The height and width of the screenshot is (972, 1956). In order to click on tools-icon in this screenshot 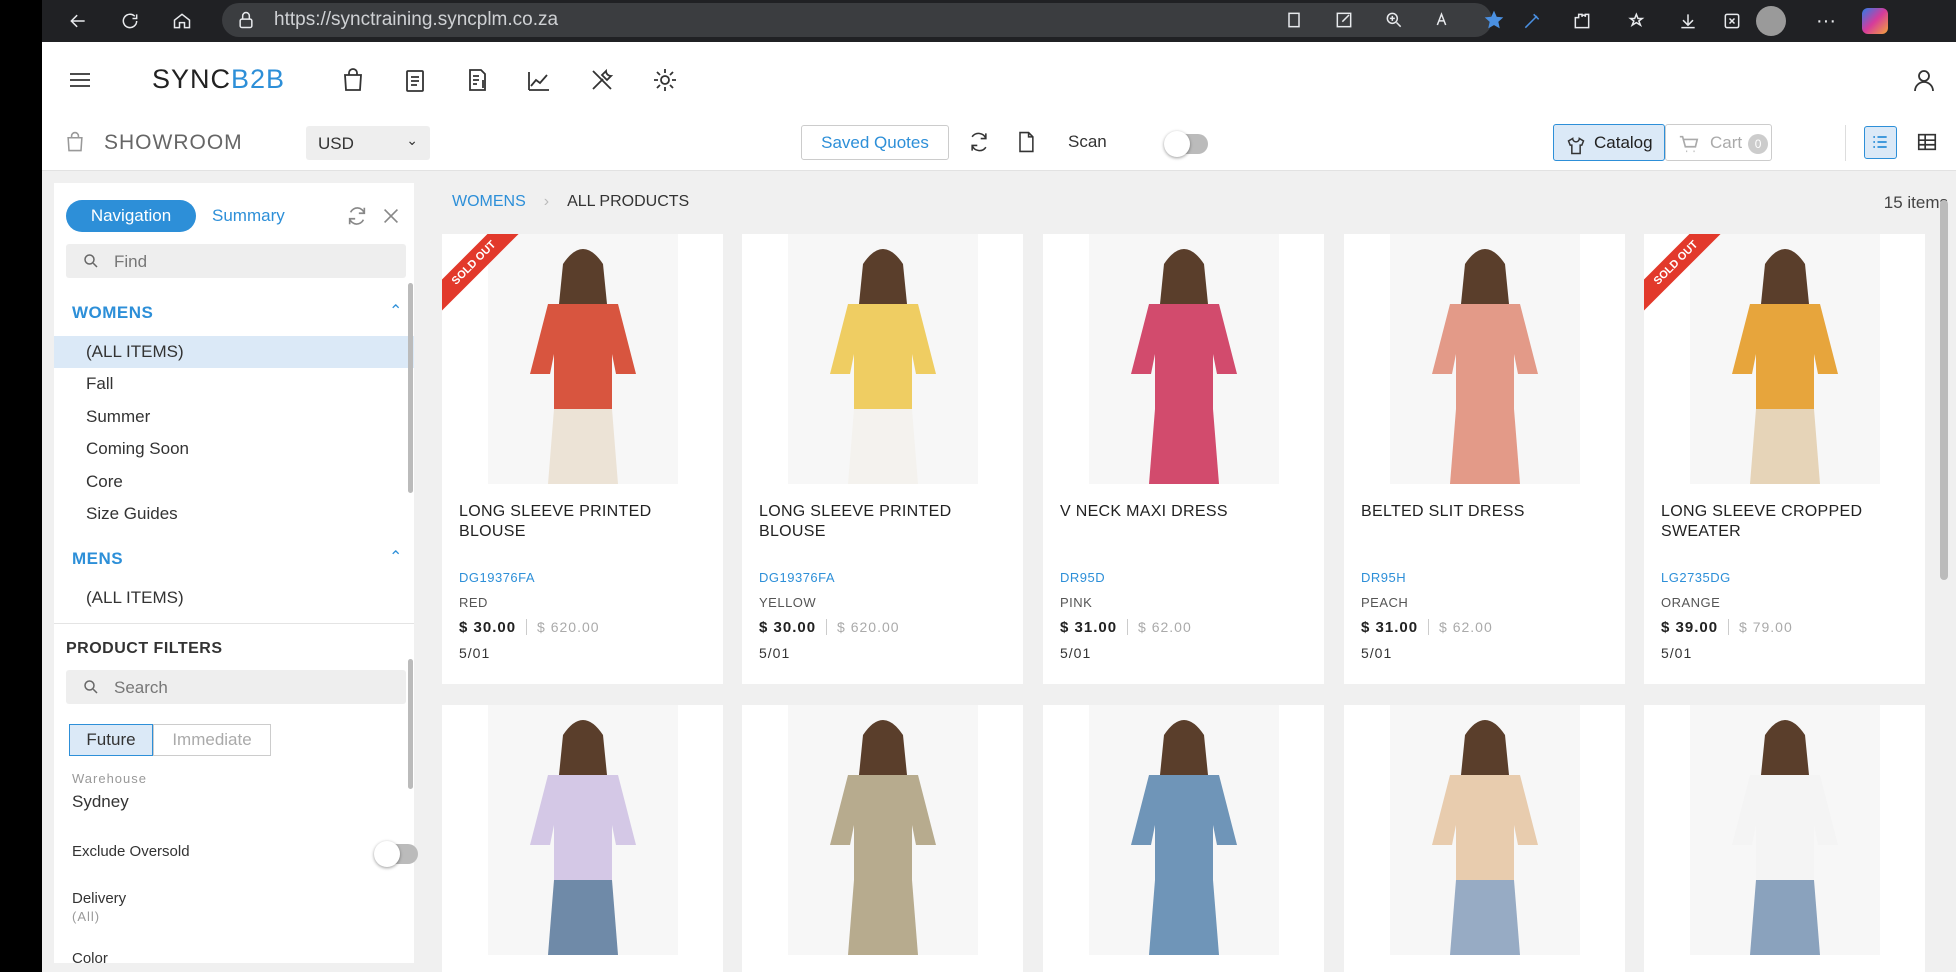, I will do `click(602, 80)`.